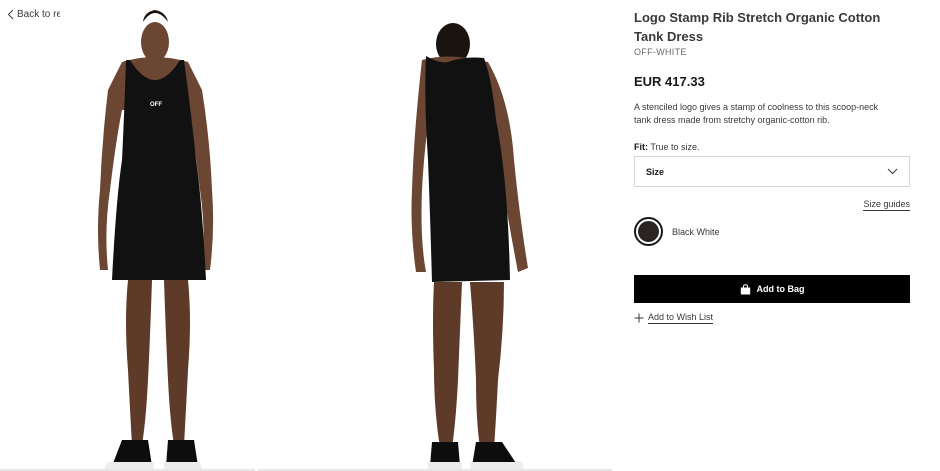 This screenshot has width=940, height=471. Describe the element at coordinates (745, 288) in the screenshot. I see `shopping-bag-icon` at that location.